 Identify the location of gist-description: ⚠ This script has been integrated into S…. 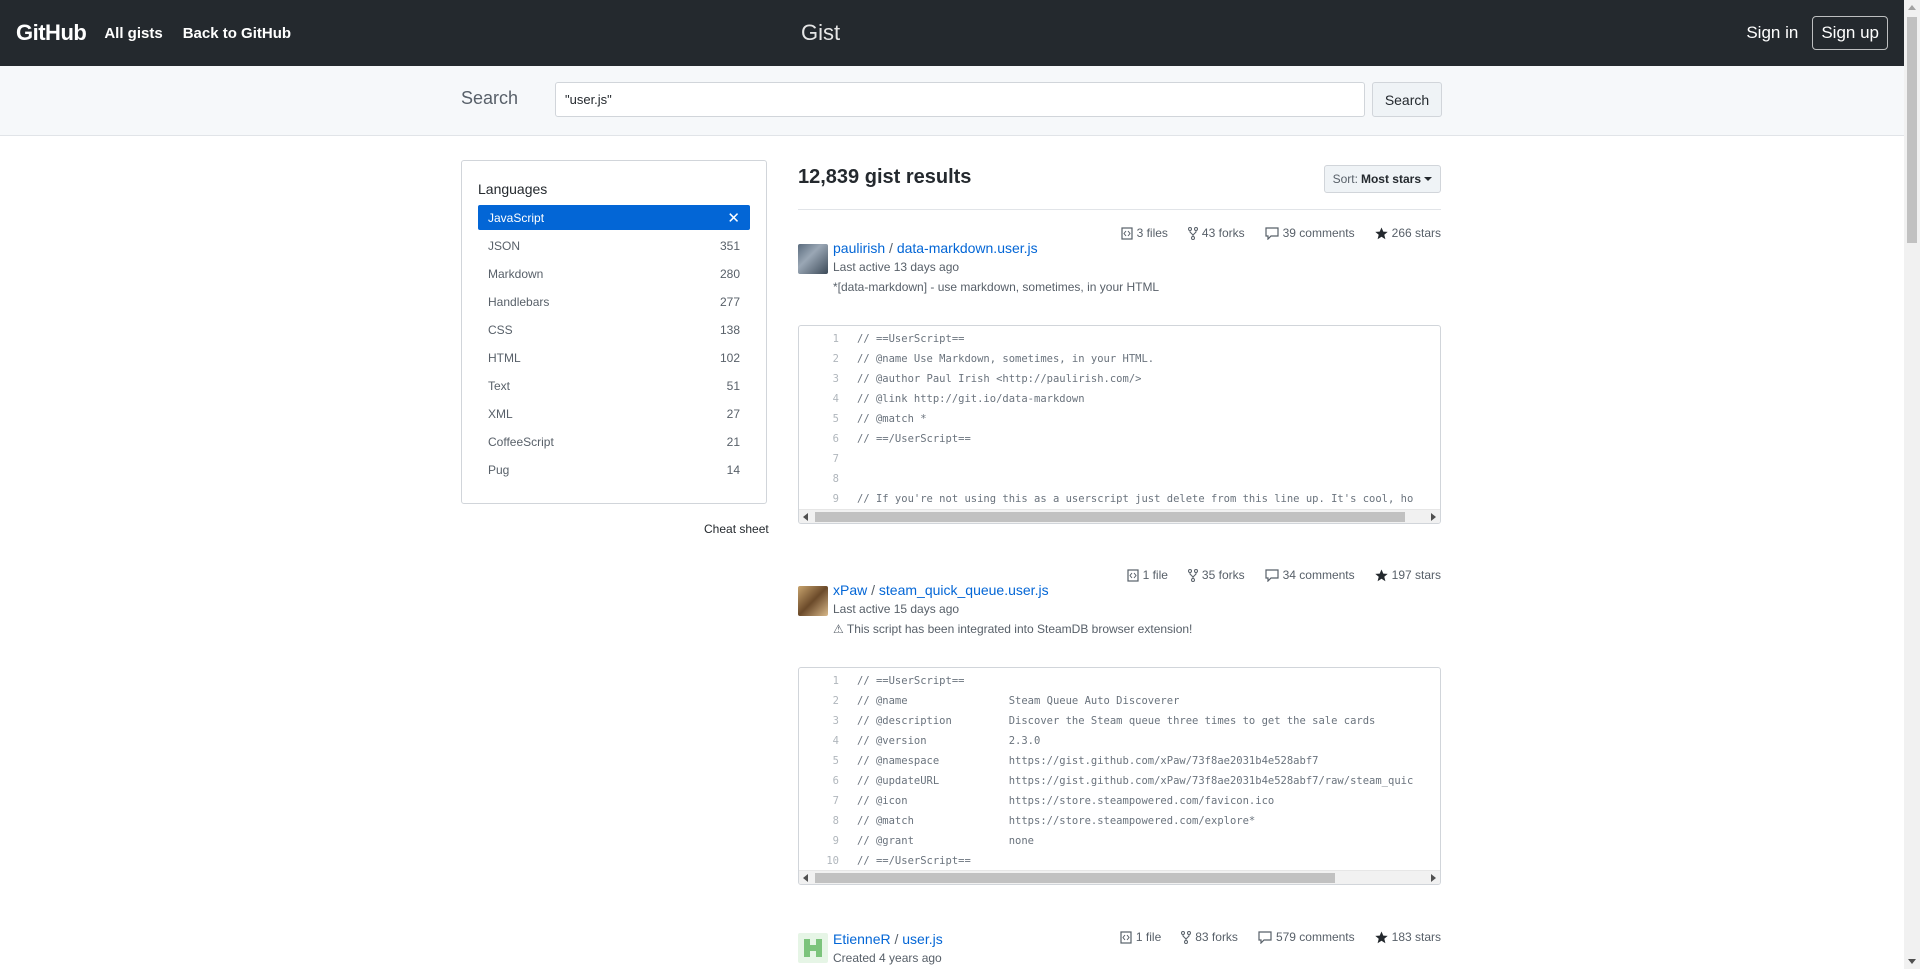
(1013, 629).